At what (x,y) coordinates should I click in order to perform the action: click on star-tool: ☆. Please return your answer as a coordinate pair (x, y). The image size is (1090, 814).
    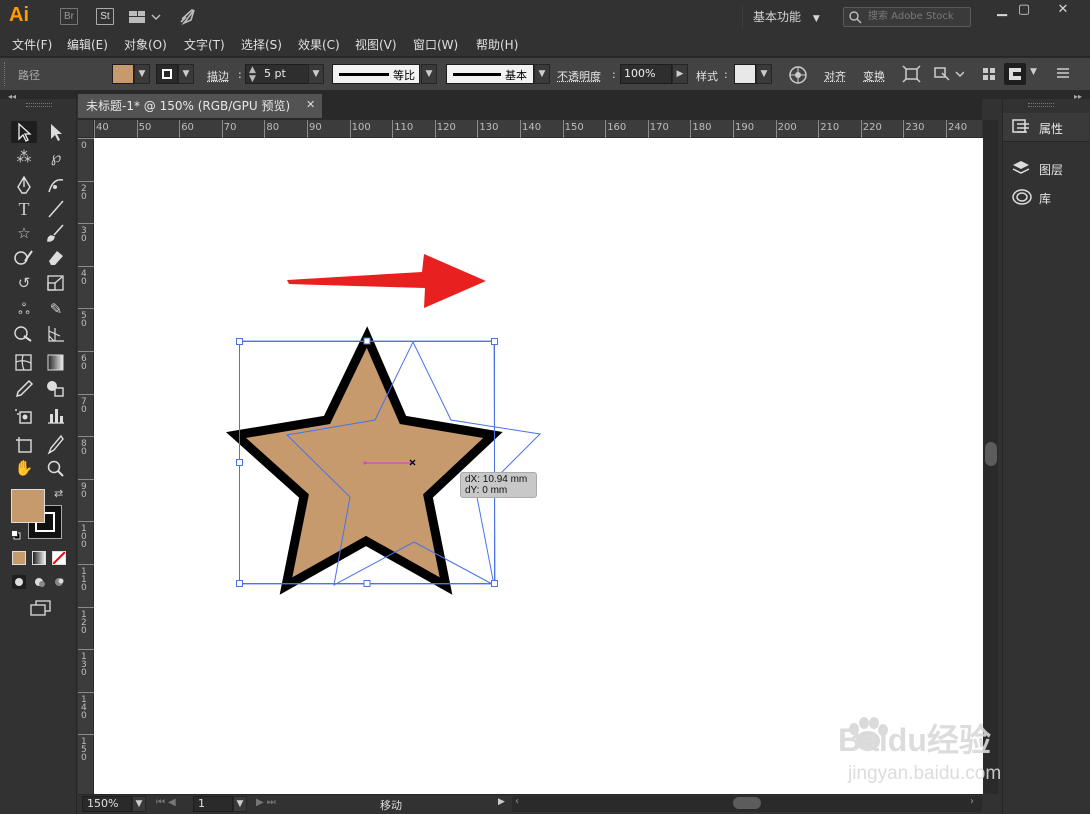
    Looking at the image, I should click on (24, 233).